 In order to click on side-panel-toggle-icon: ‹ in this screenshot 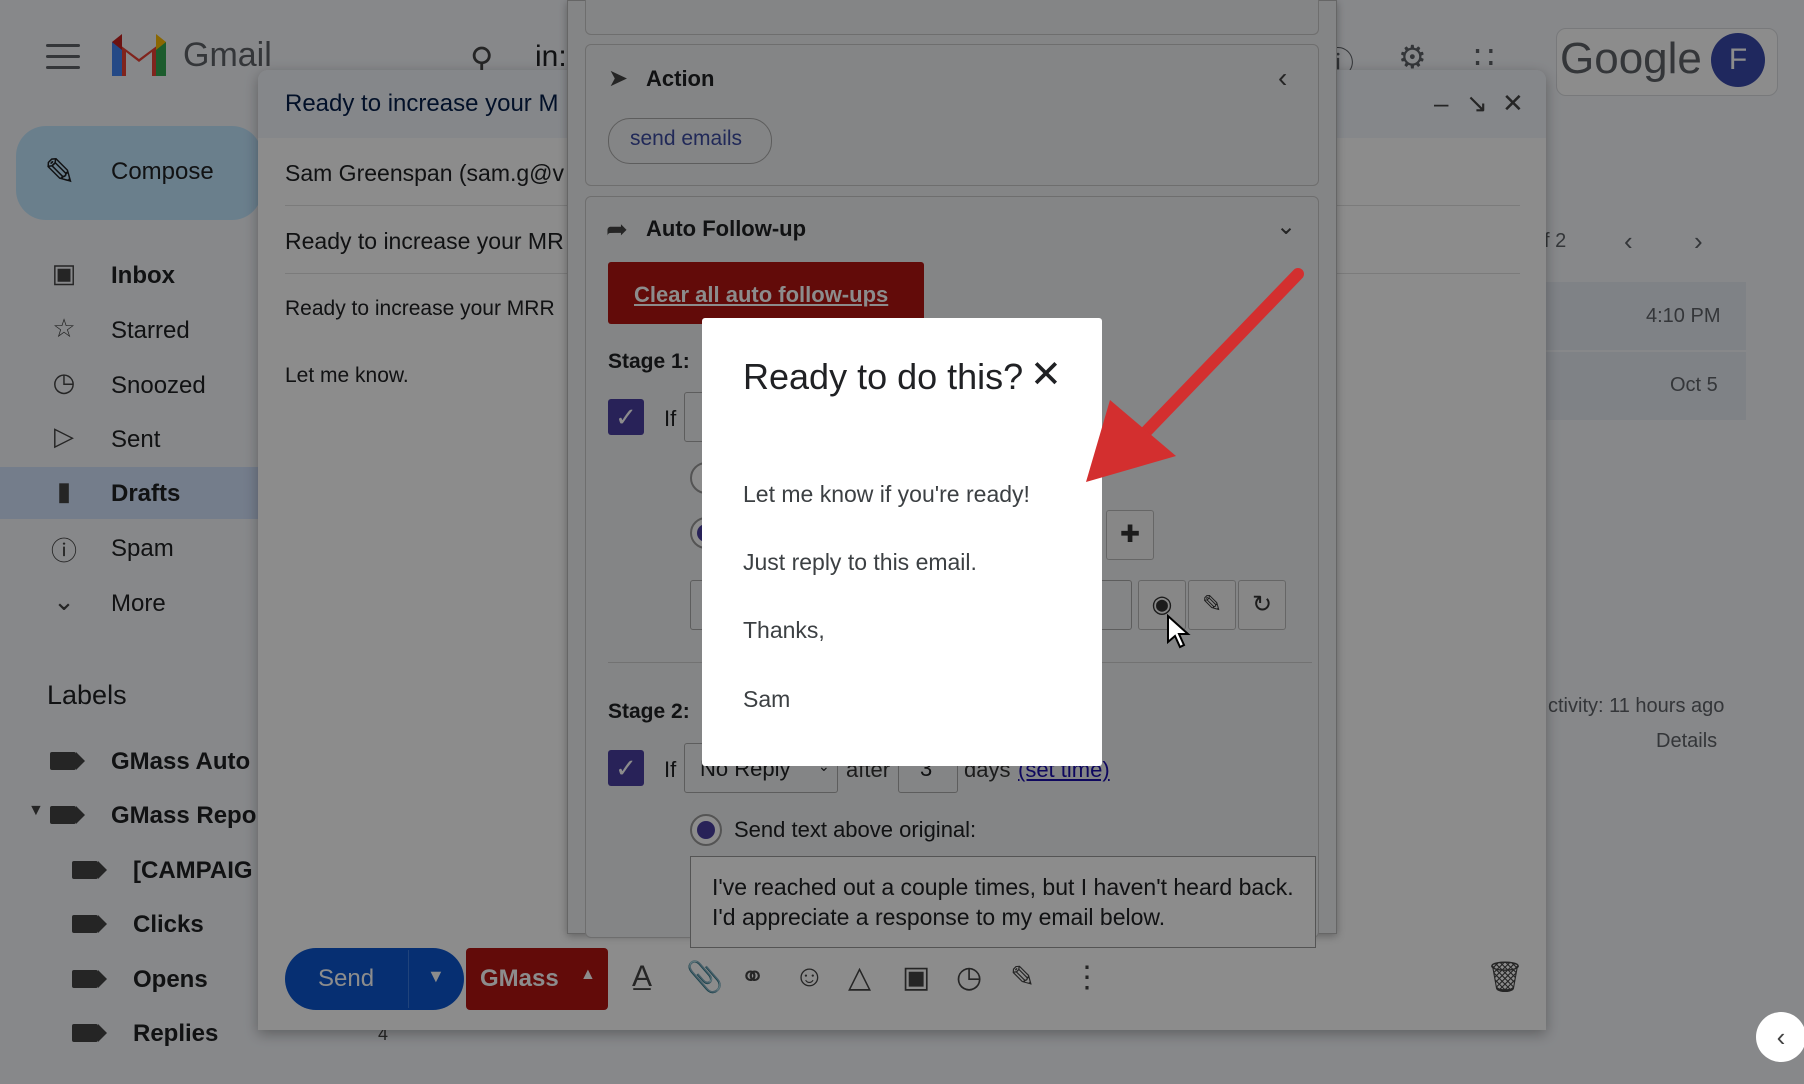, I will do `click(1780, 1037)`.